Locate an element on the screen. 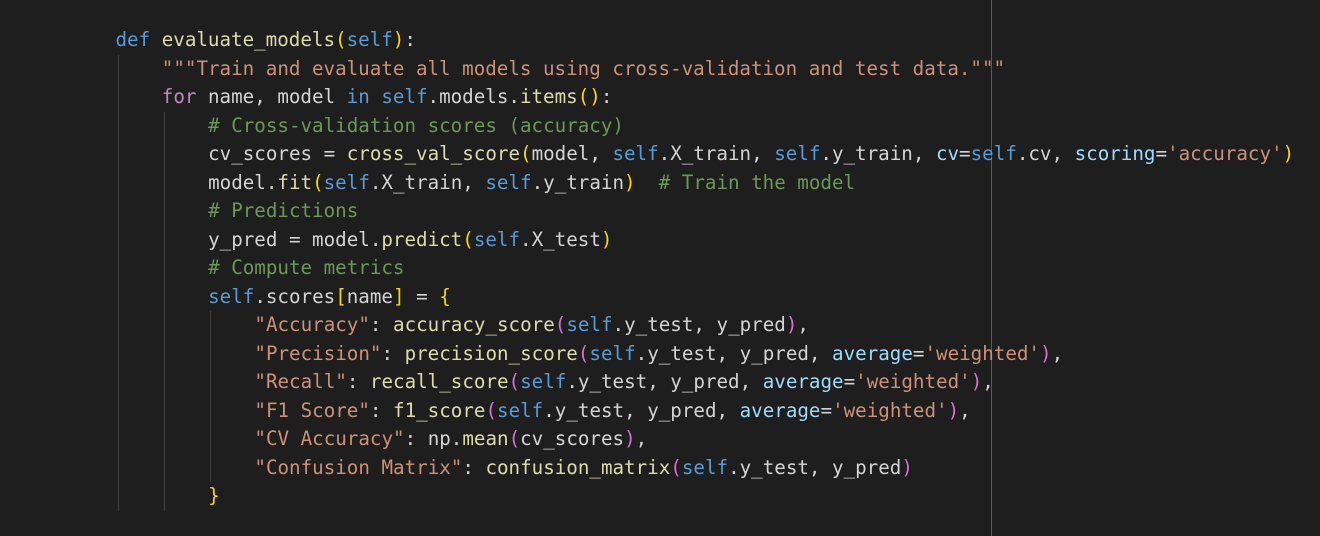 Image resolution: width=1320 pixels, height=536 pixels. code-token: y_pred = model. is located at coordinates (295, 239).